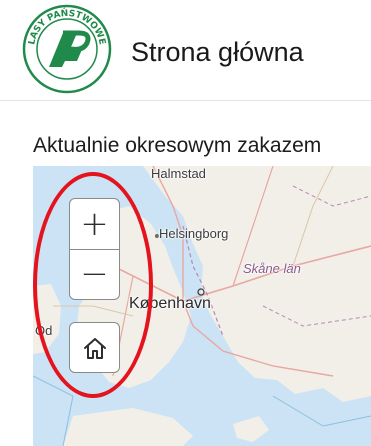 This screenshot has height=446, width=371. I want to click on zoom-in-button: +, so click(94, 224).